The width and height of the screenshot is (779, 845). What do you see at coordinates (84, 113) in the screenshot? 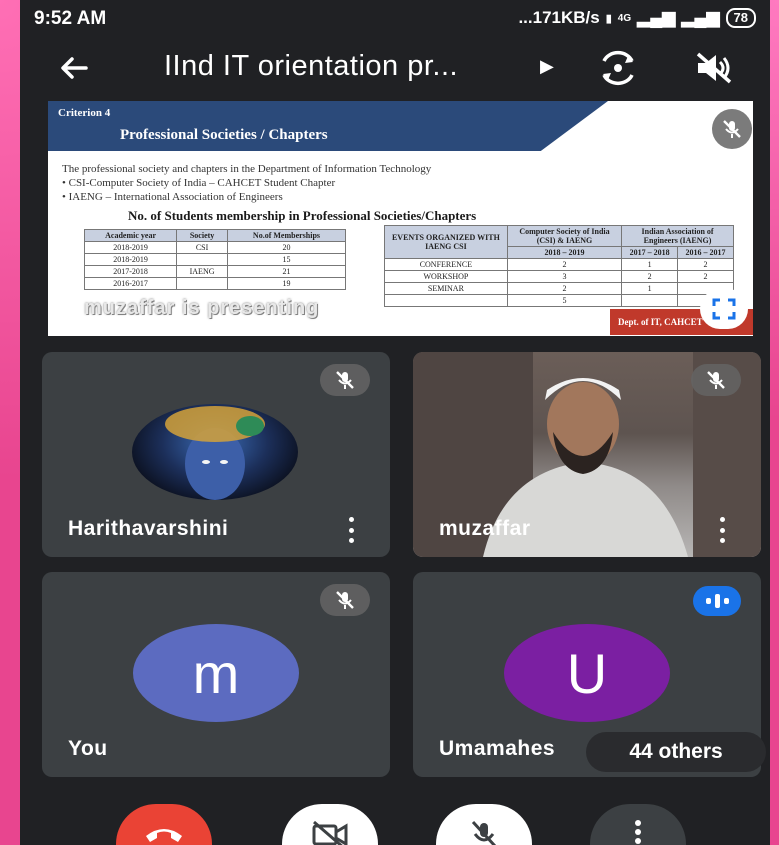
I see `slide-criterion: Criterion 4` at bounding box center [84, 113].